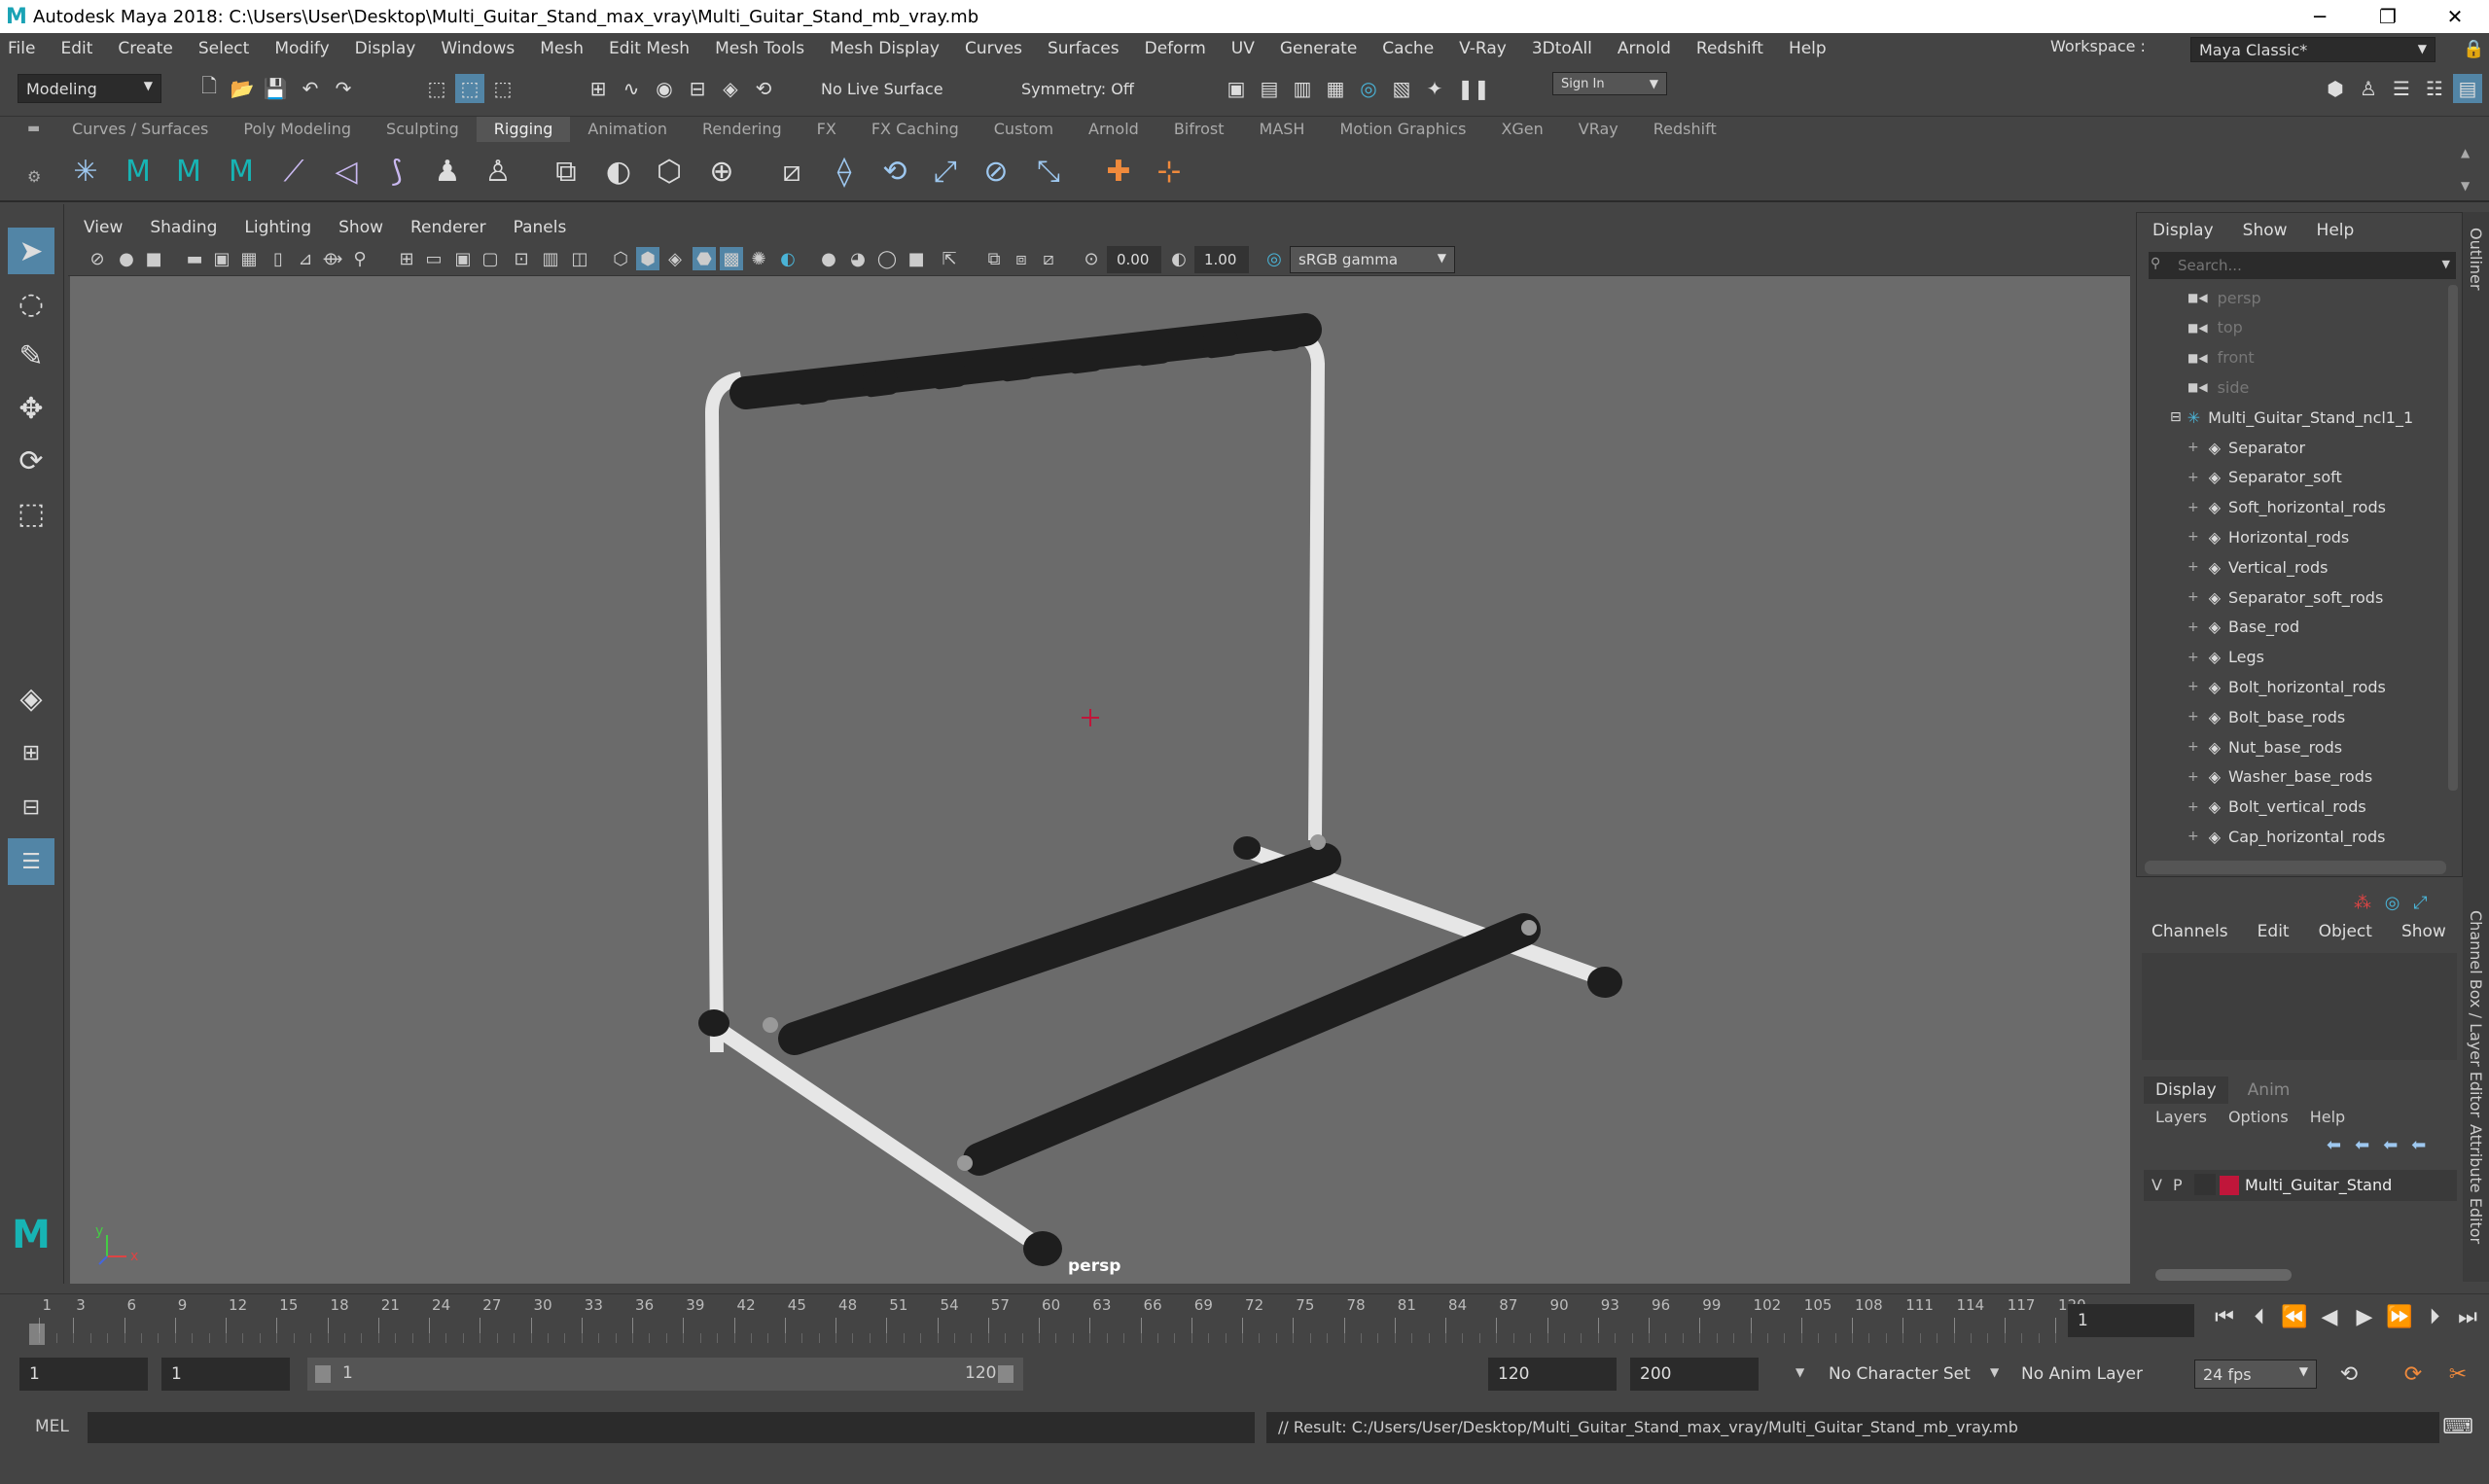 This screenshot has height=1484, width=2489. What do you see at coordinates (447, 172) in the screenshot?
I see `quick-rig-icon: ♟` at bounding box center [447, 172].